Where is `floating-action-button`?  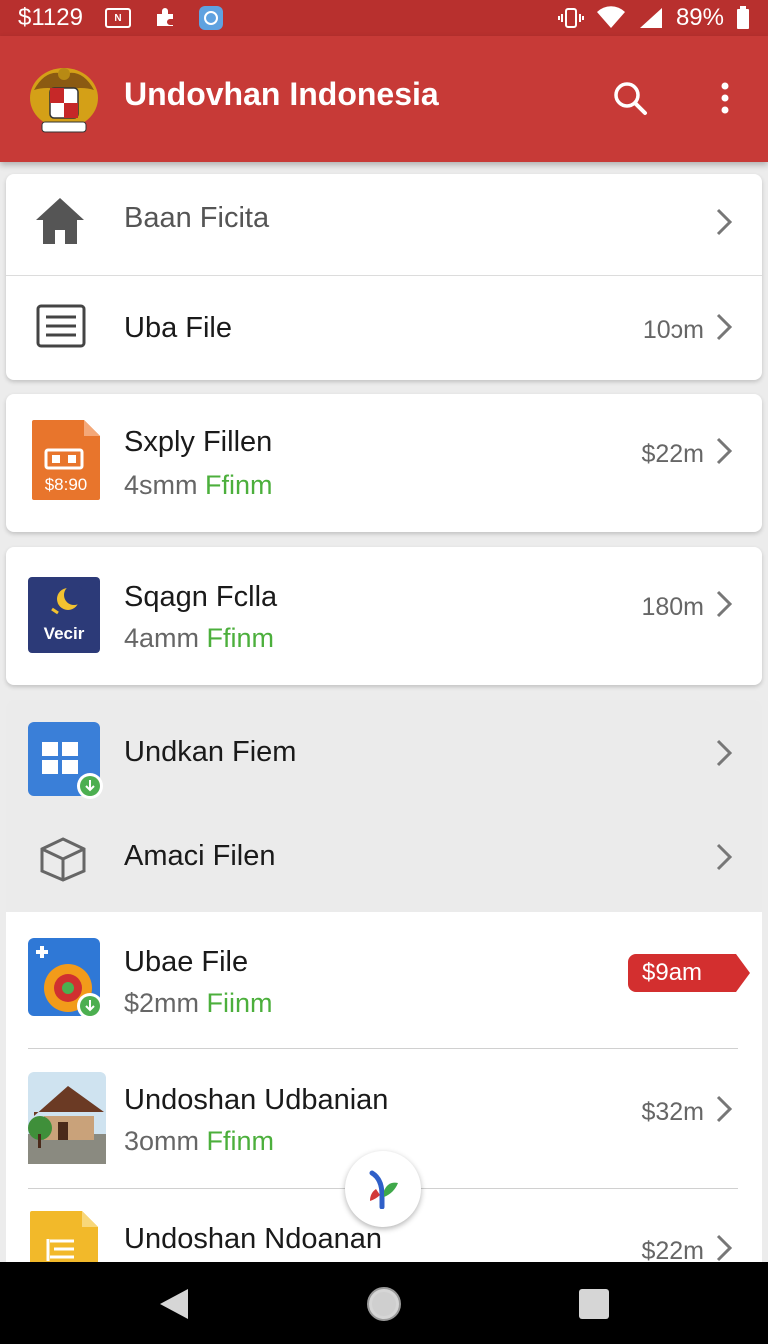 floating-action-button is located at coordinates (383, 1189).